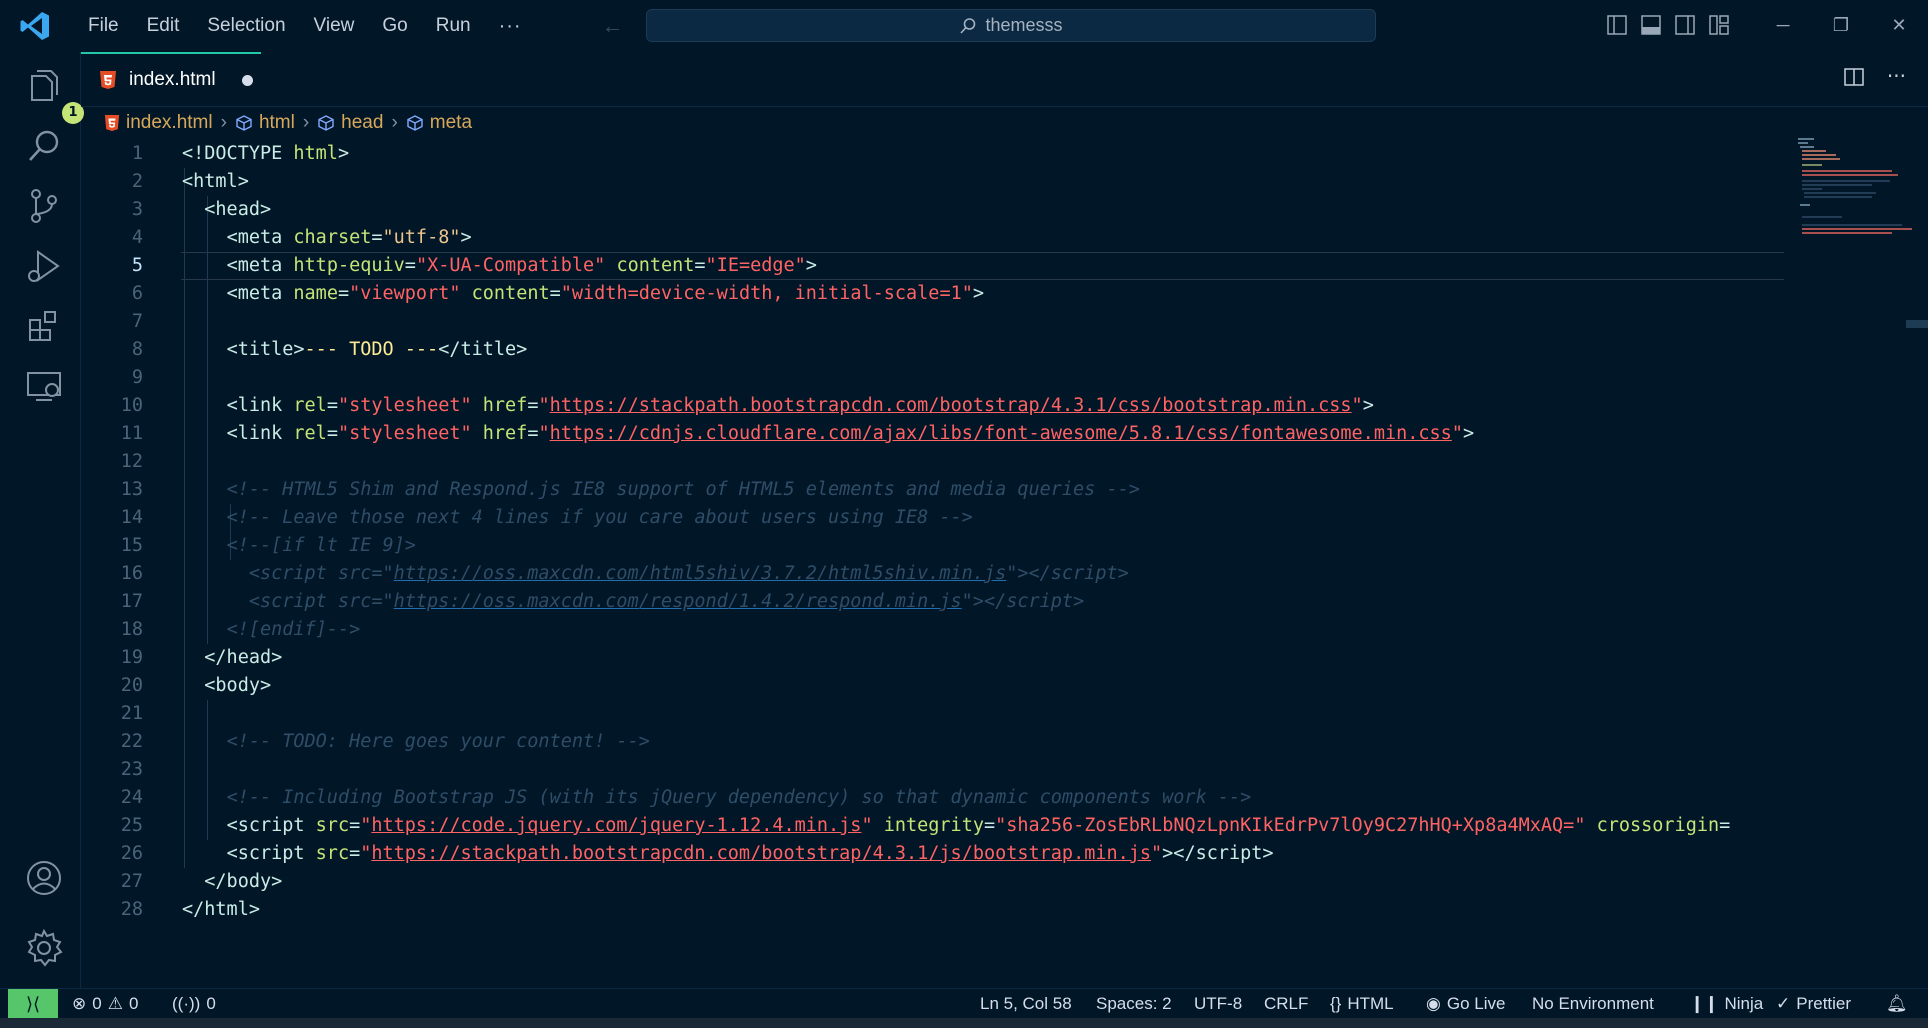 The width and height of the screenshot is (1928, 1028). What do you see at coordinates (1897, 1004) in the screenshot?
I see `notifications-bell-icon: 🔔︎` at bounding box center [1897, 1004].